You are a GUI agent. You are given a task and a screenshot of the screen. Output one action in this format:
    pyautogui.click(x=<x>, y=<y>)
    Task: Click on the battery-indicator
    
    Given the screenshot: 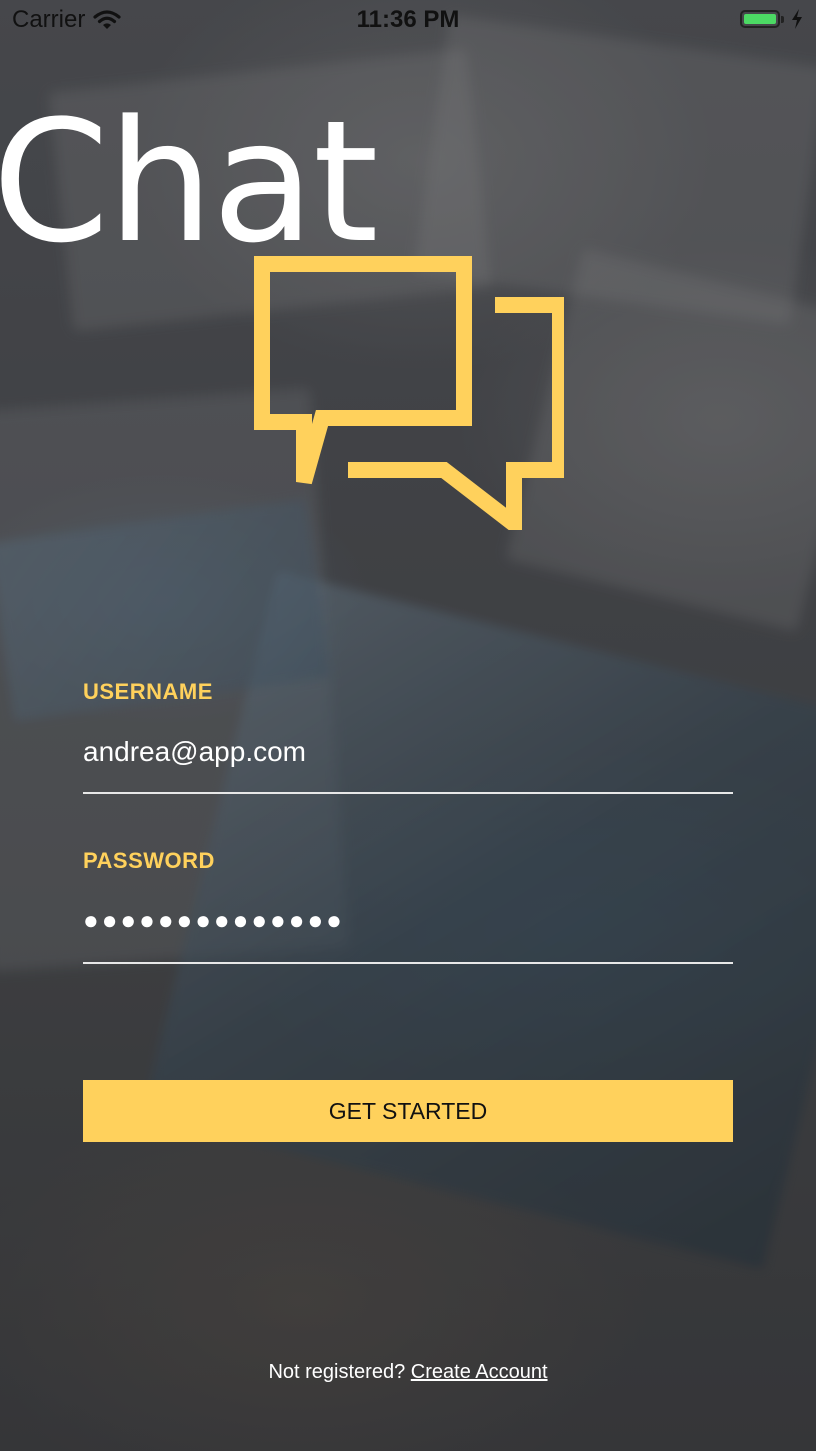 What is the action you would take?
    pyautogui.click(x=772, y=19)
    